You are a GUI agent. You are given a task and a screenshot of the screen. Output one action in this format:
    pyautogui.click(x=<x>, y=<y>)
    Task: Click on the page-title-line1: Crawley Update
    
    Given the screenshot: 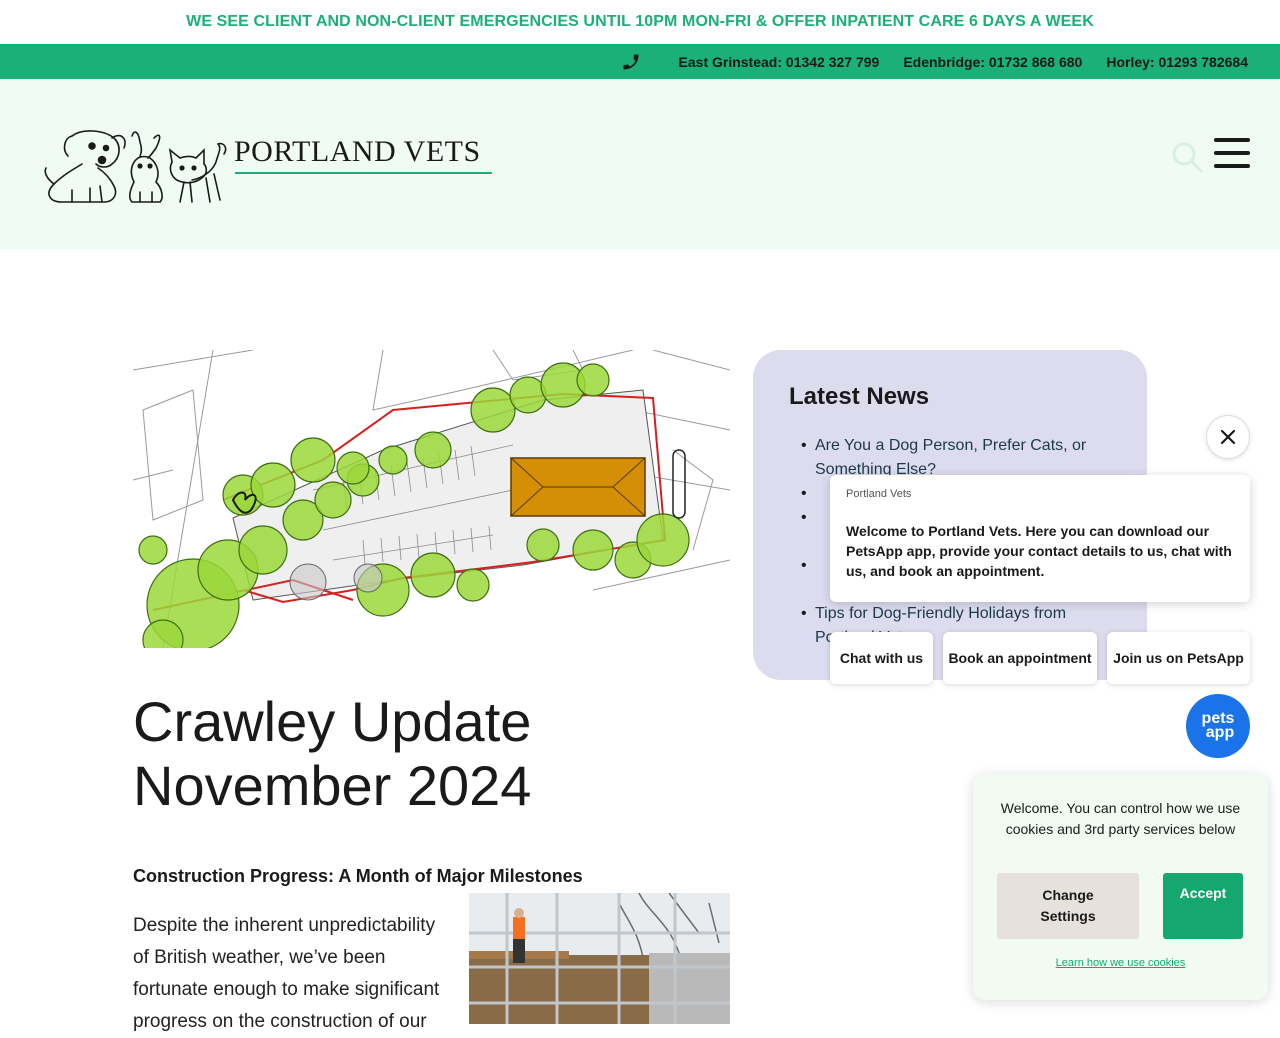 What is the action you would take?
    pyautogui.click(x=332, y=721)
    